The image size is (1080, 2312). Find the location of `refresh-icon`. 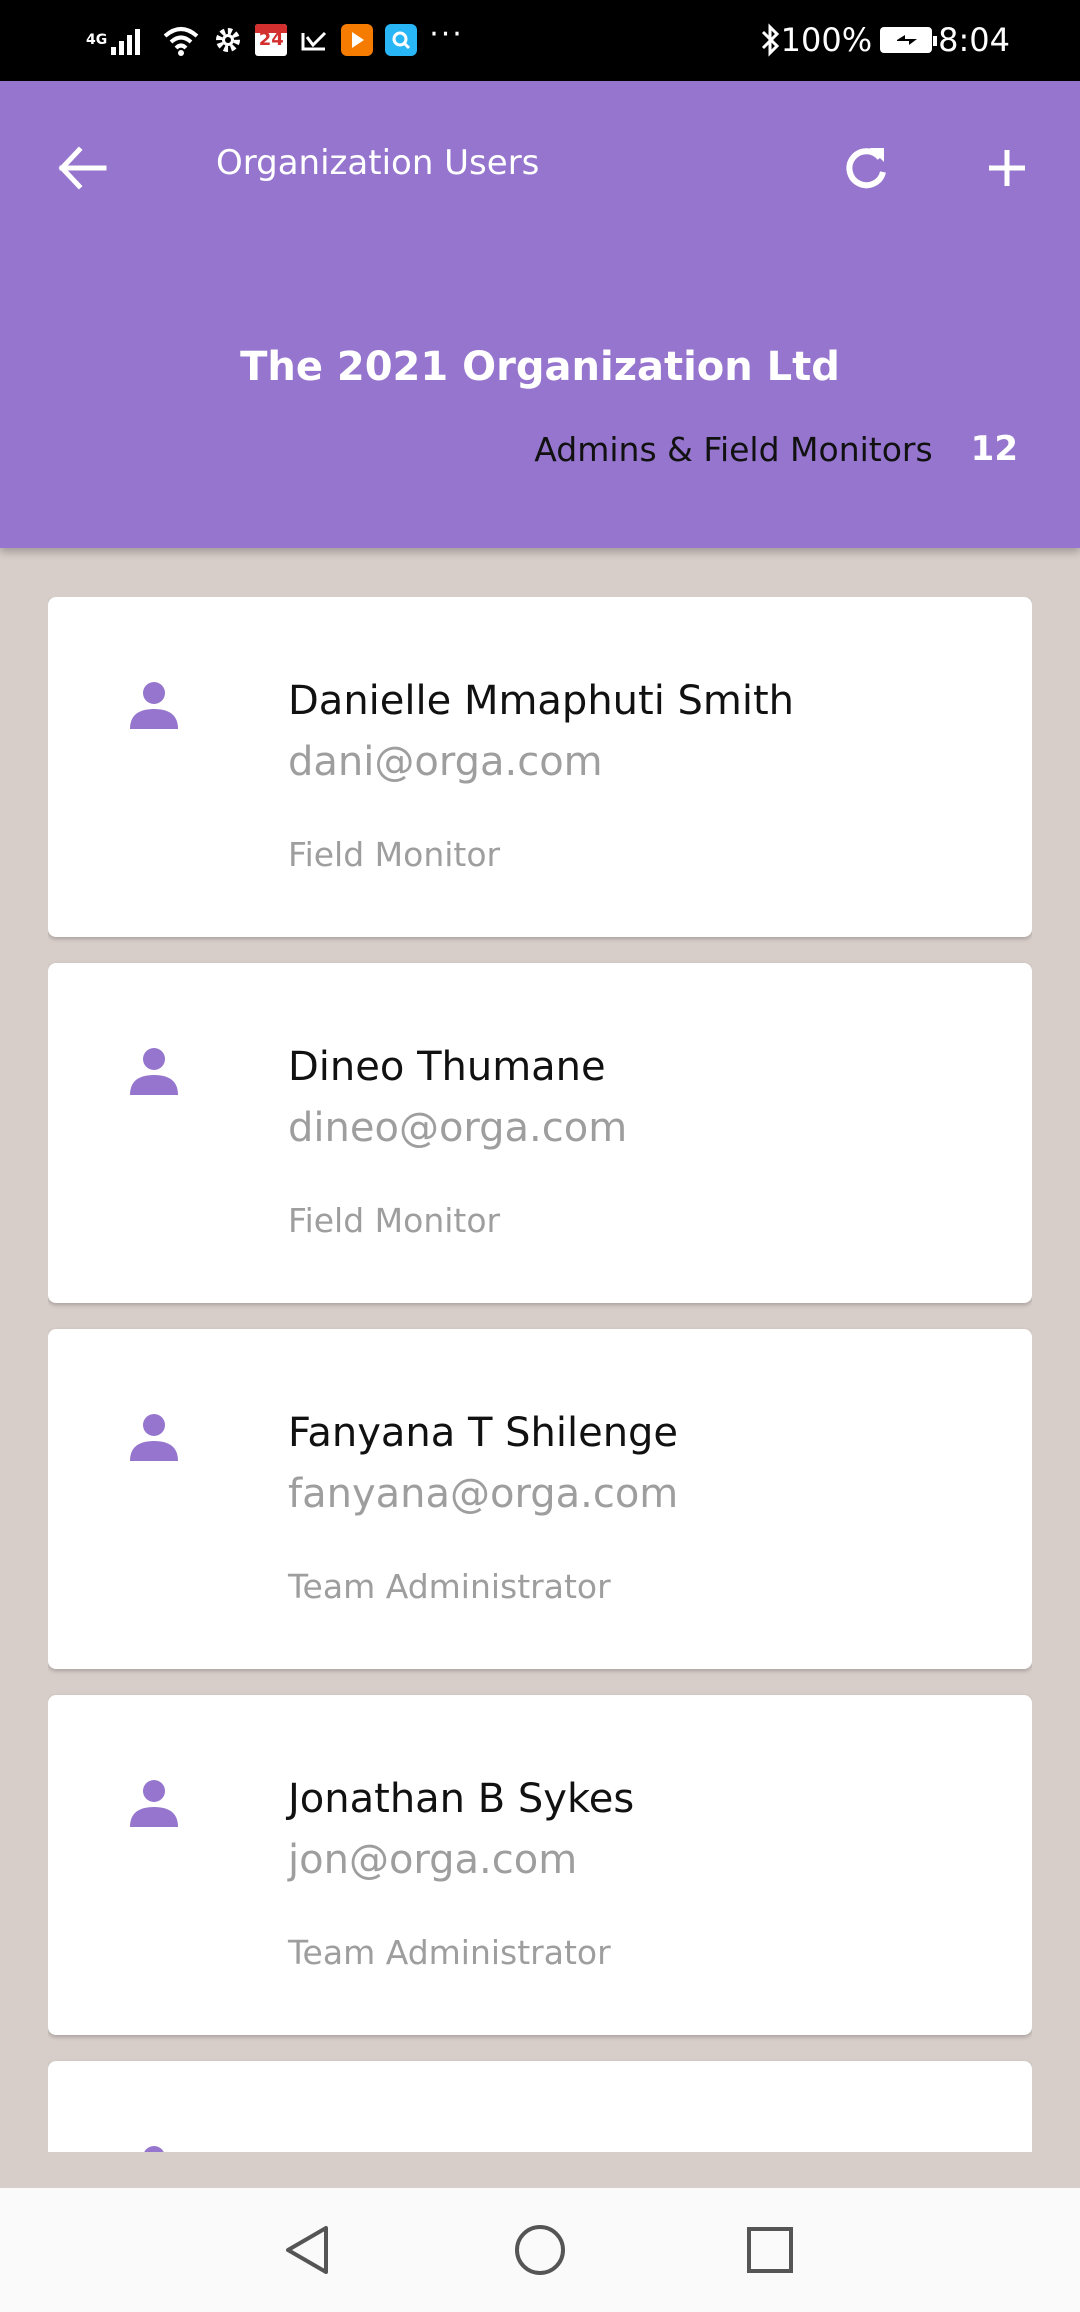

refresh-icon is located at coordinates (866, 168).